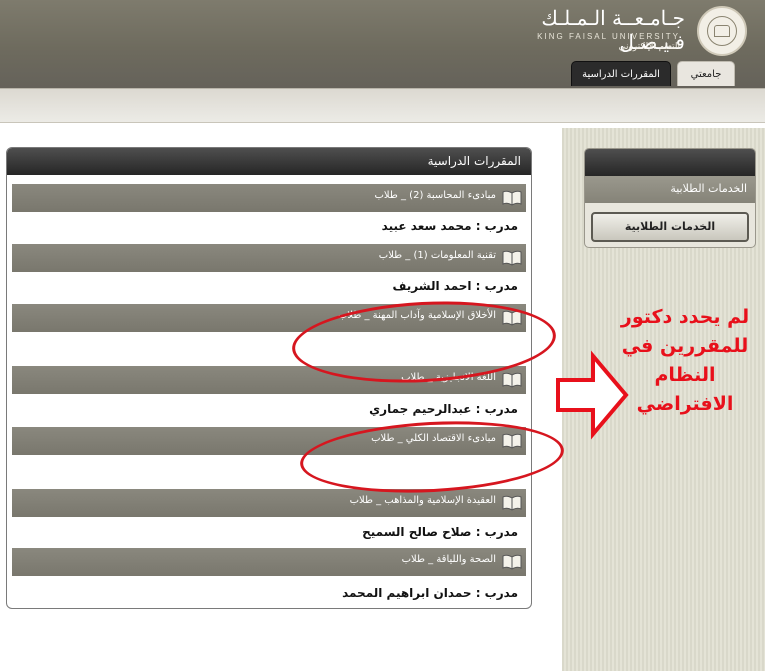 The height and width of the screenshot is (671, 765). What do you see at coordinates (422, 500) in the screenshot?
I see `course-title: العقيدة الإسلامية والمذاهب _ طلاب` at bounding box center [422, 500].